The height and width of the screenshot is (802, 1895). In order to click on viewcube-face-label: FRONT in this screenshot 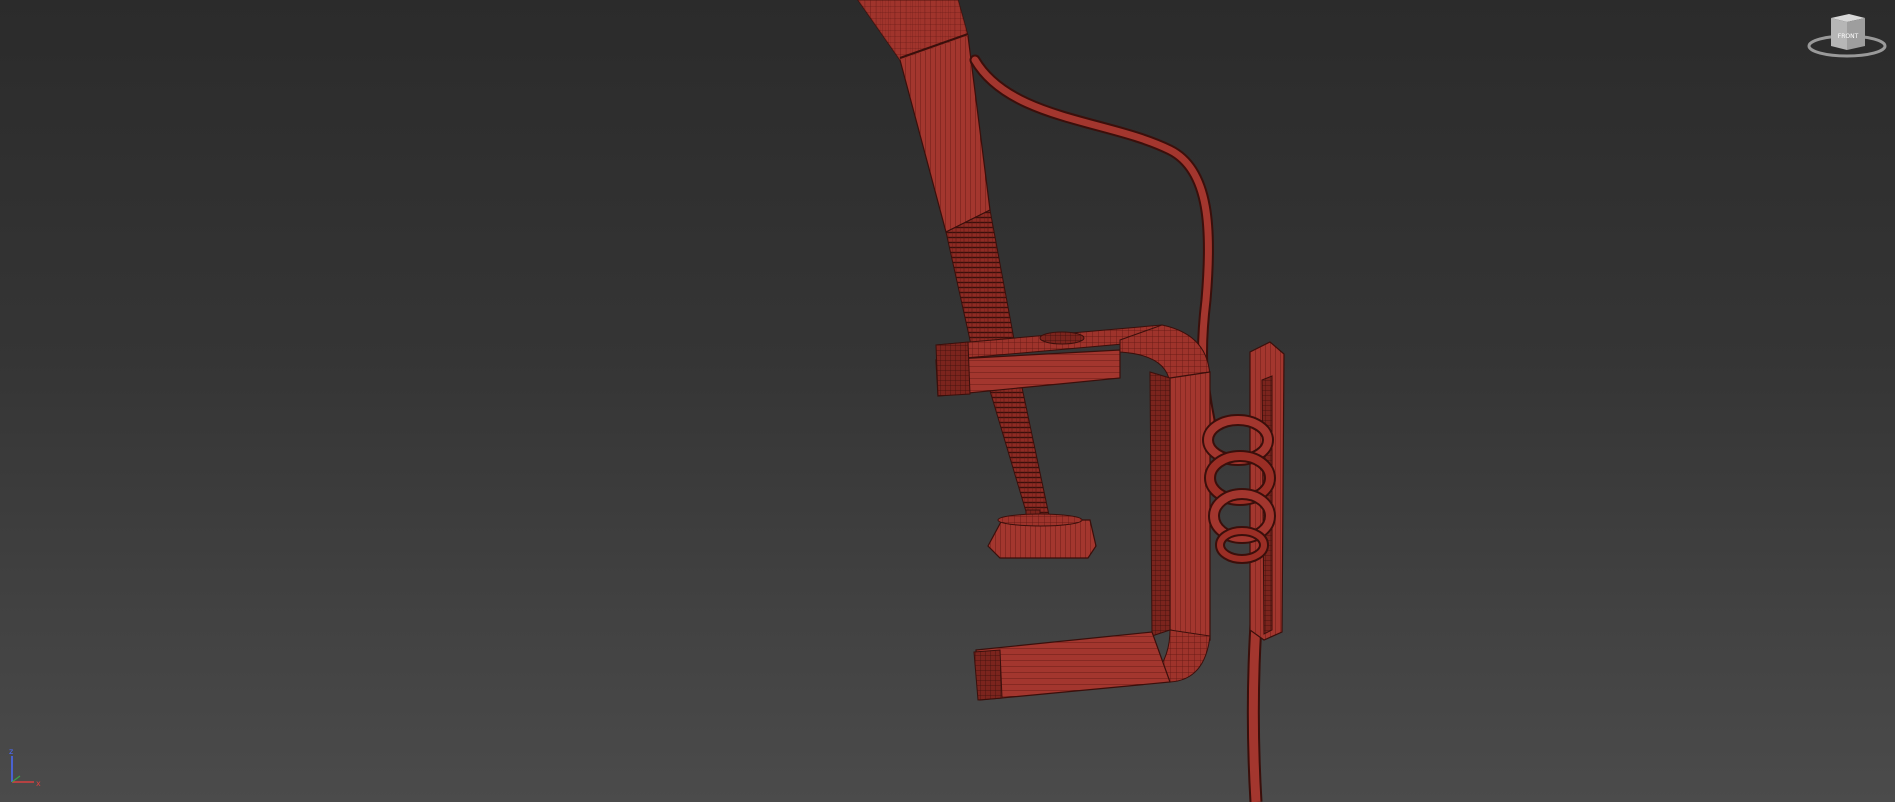, I will do `click(1848, 36)`.